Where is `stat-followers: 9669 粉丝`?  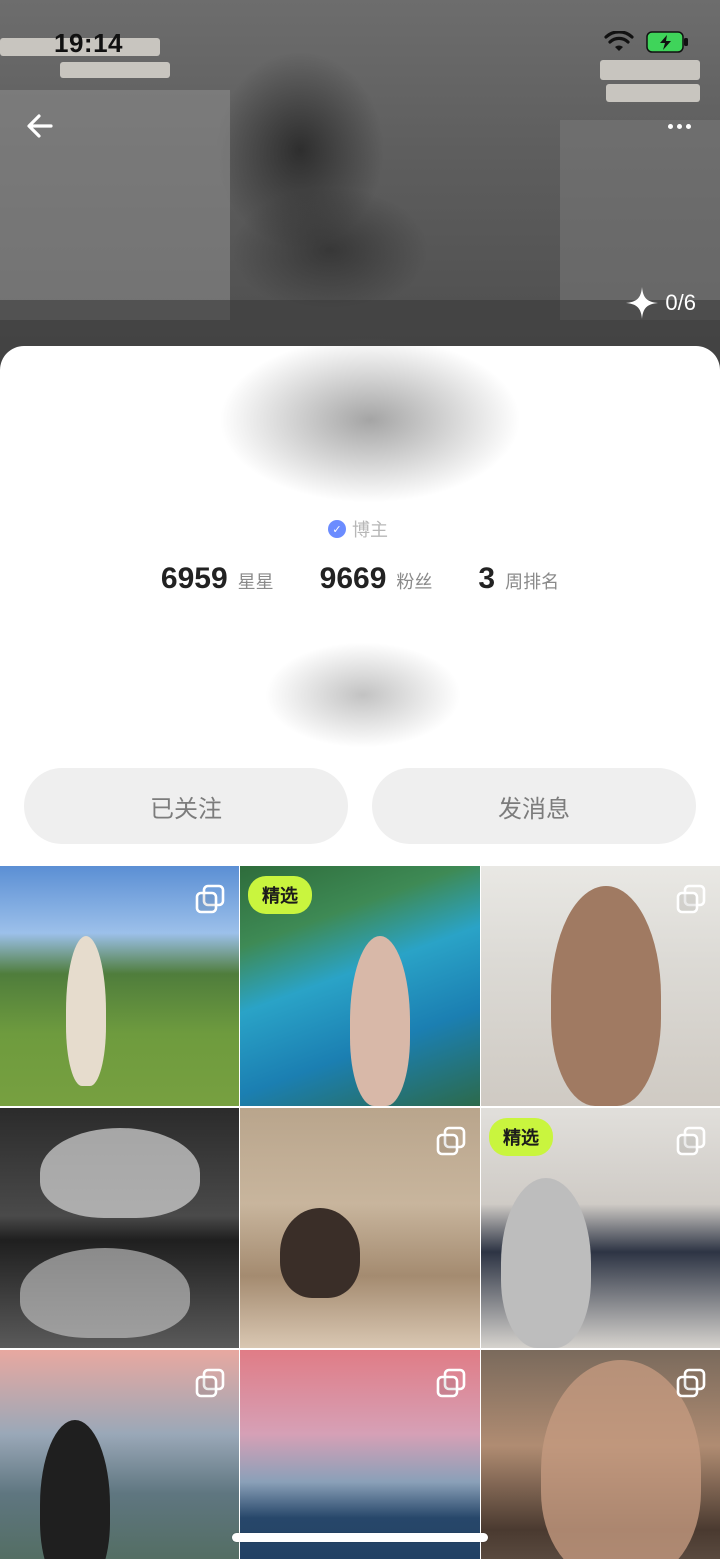 stat-followers: 9669 粉丝 is located at coordinates (376, 579).